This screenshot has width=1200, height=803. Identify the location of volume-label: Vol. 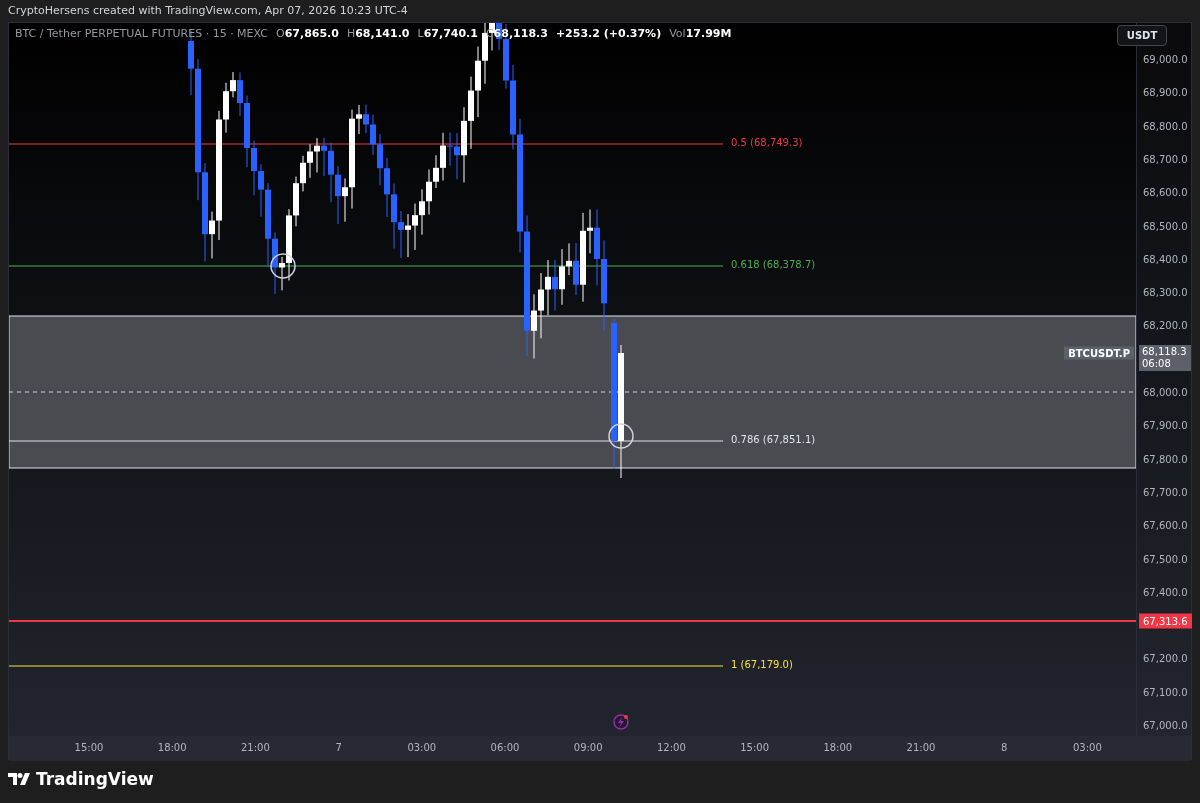
(677, 33).